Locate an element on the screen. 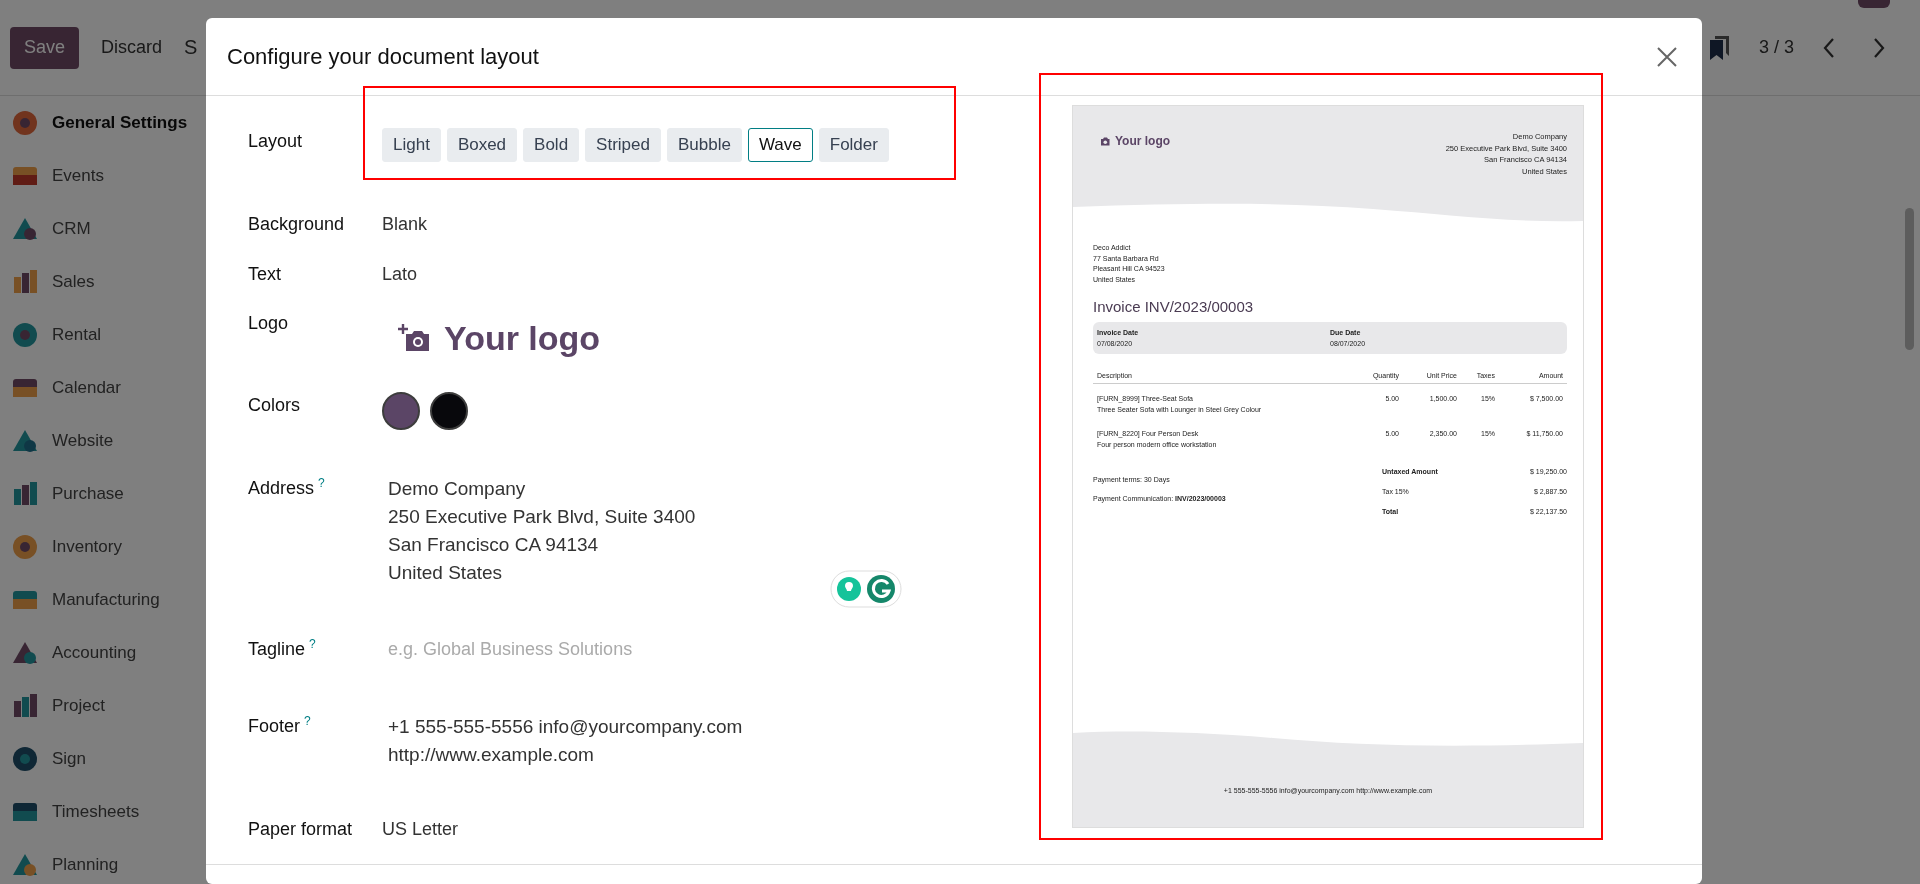  sidebar-item: Accounting is located at coordinates (94, 652).